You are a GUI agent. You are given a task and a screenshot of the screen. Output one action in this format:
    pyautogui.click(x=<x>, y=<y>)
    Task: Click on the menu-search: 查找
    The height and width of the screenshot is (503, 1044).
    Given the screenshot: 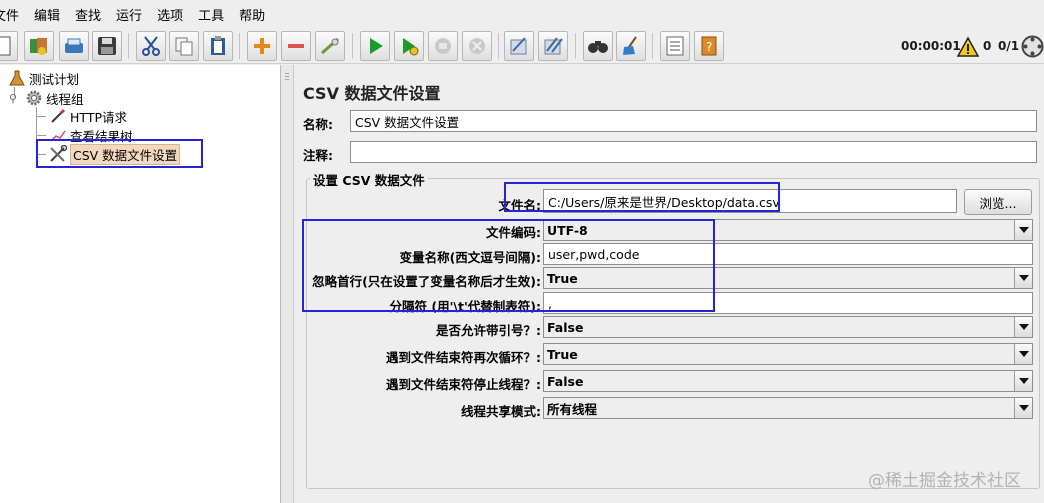 What is the action you would take?
    pyautogui.click(x=88, y=14)
    